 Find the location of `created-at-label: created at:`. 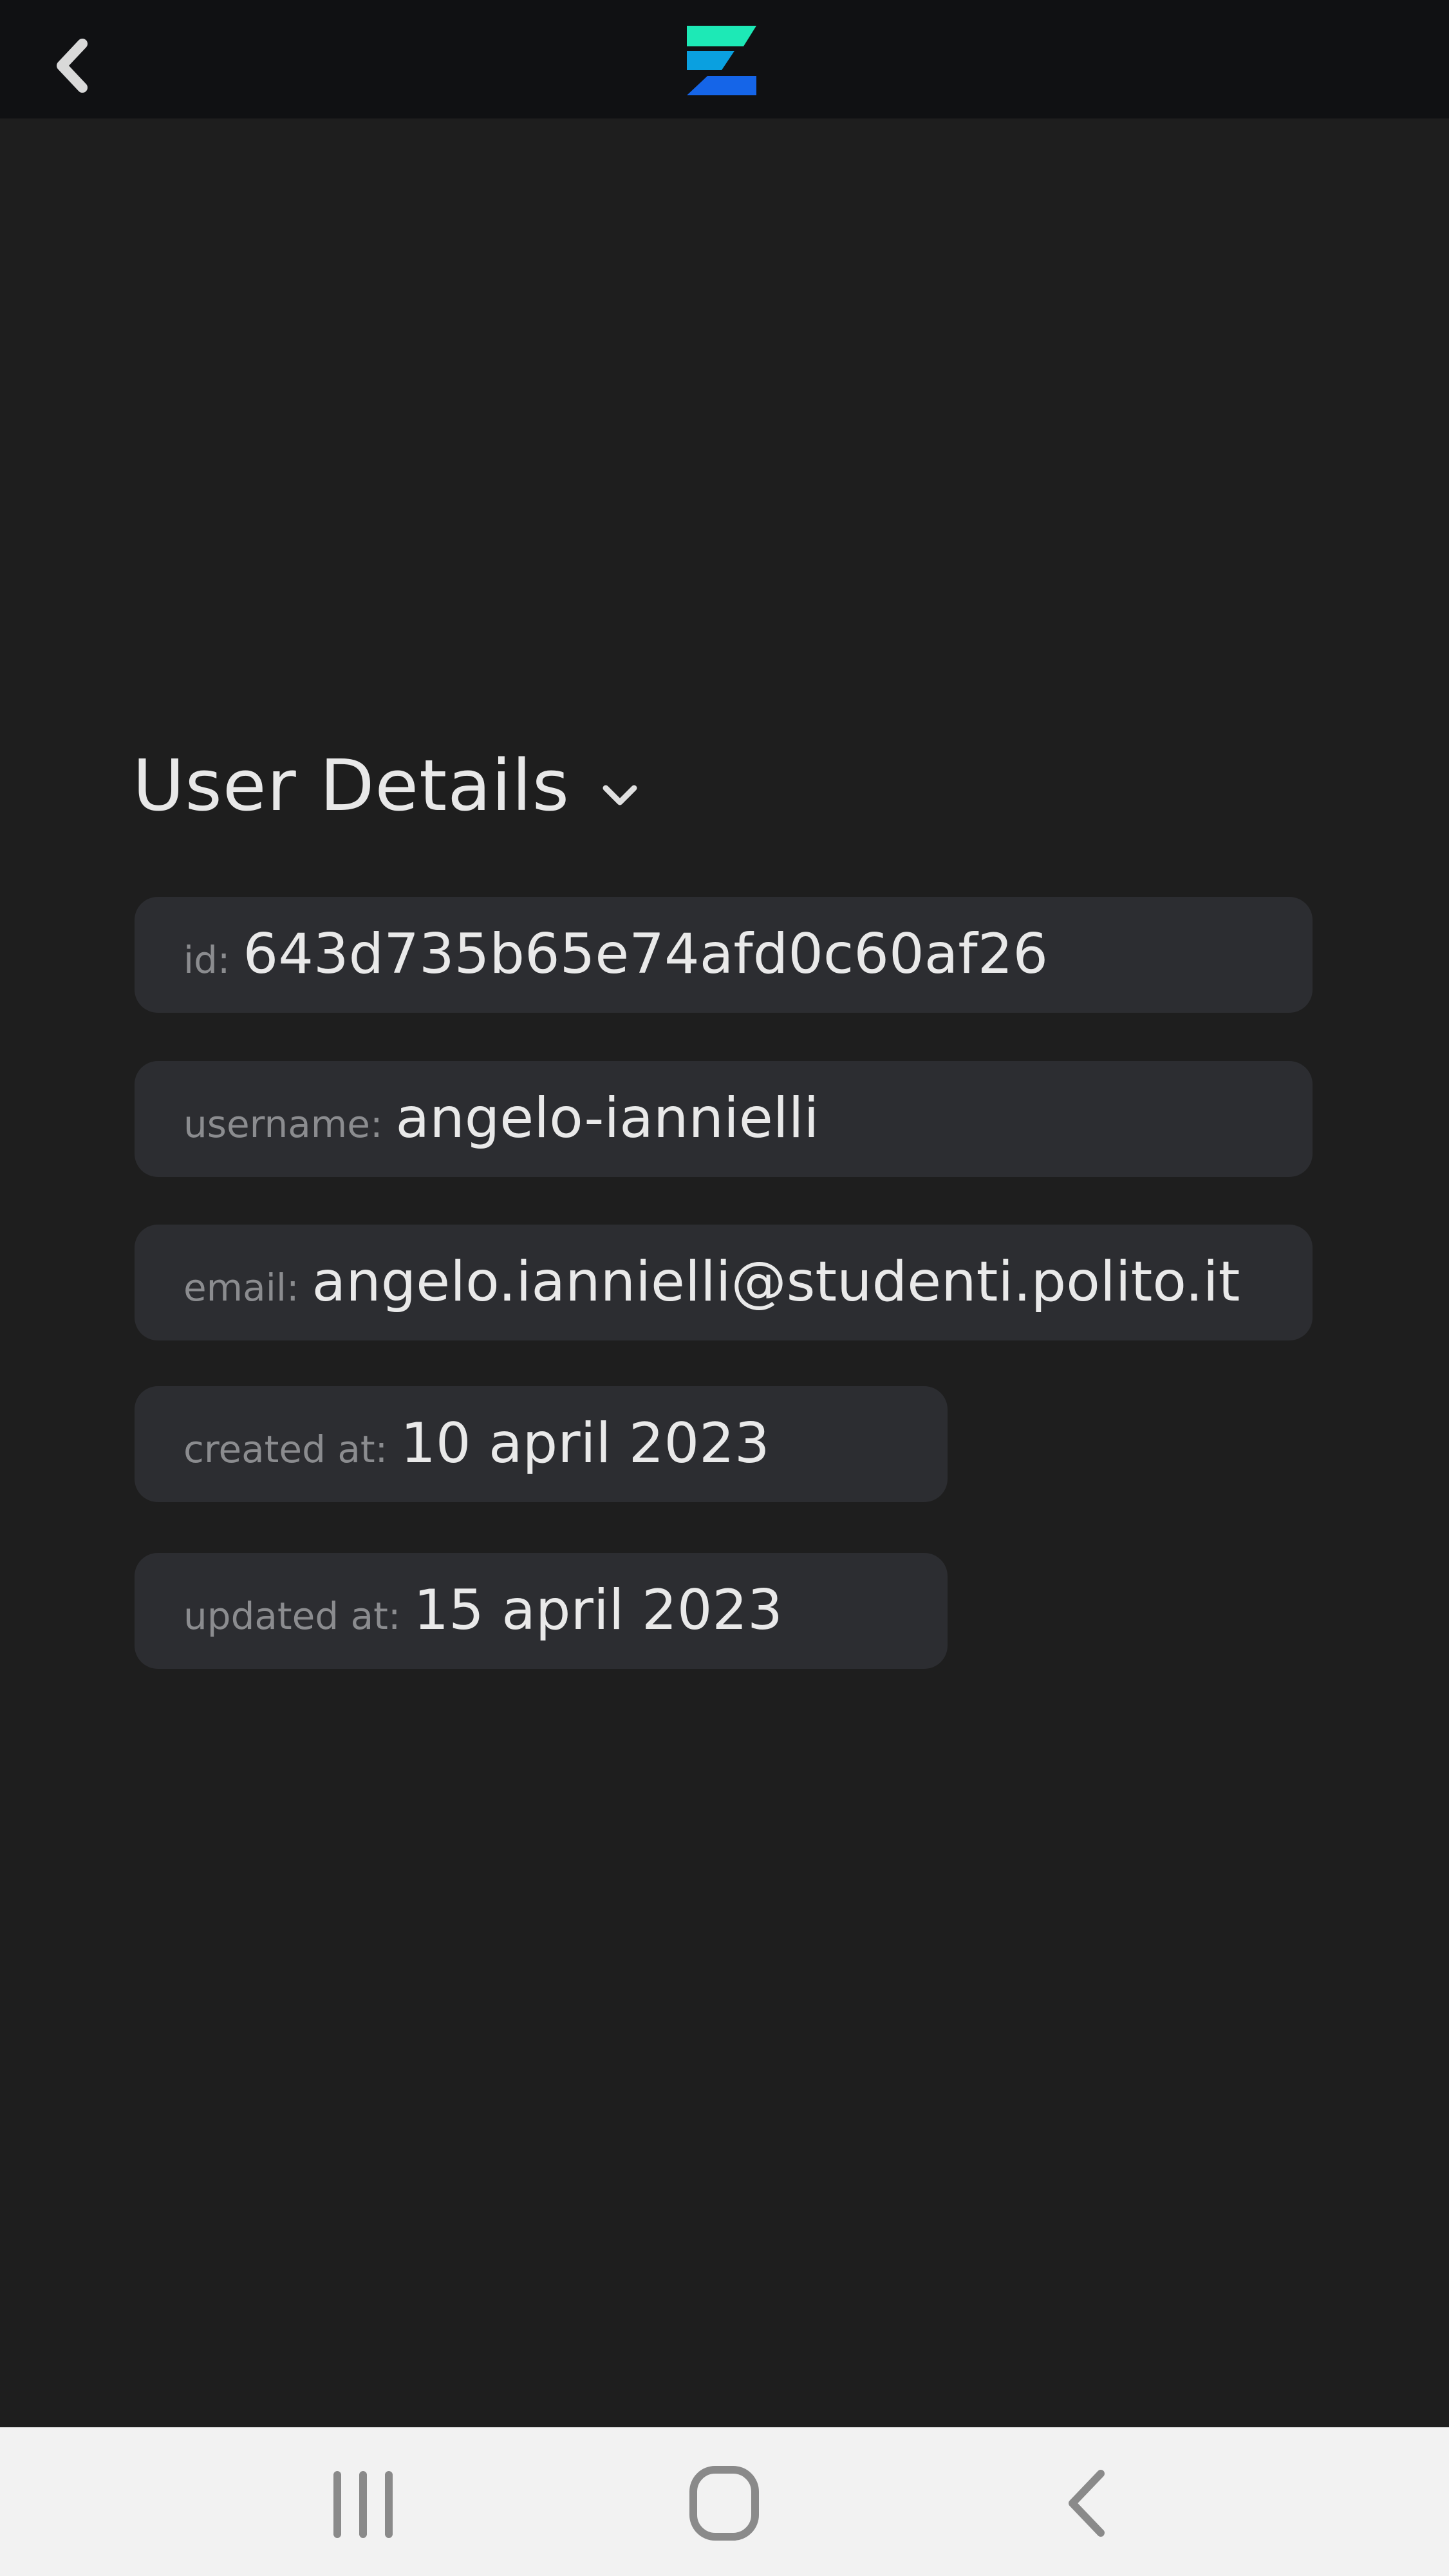

created-at-label: created at: is located at coordinates (285, 1449).